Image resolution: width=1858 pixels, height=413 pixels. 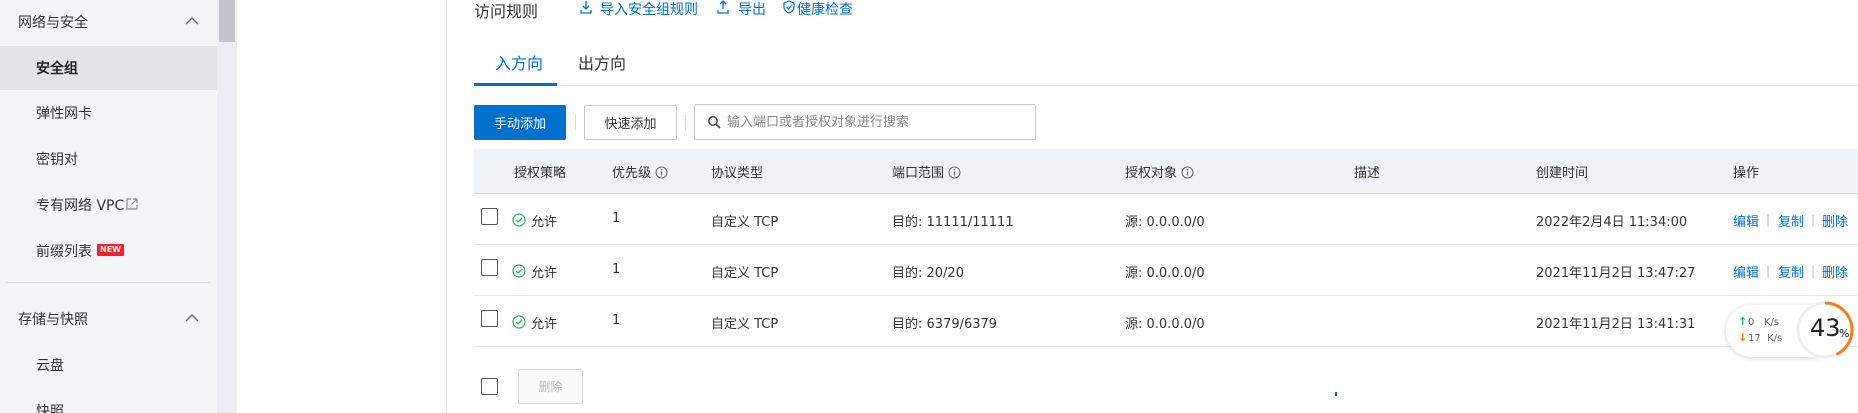 I want to click on column-header-label: 端口范围, so click(x=918, y=173).